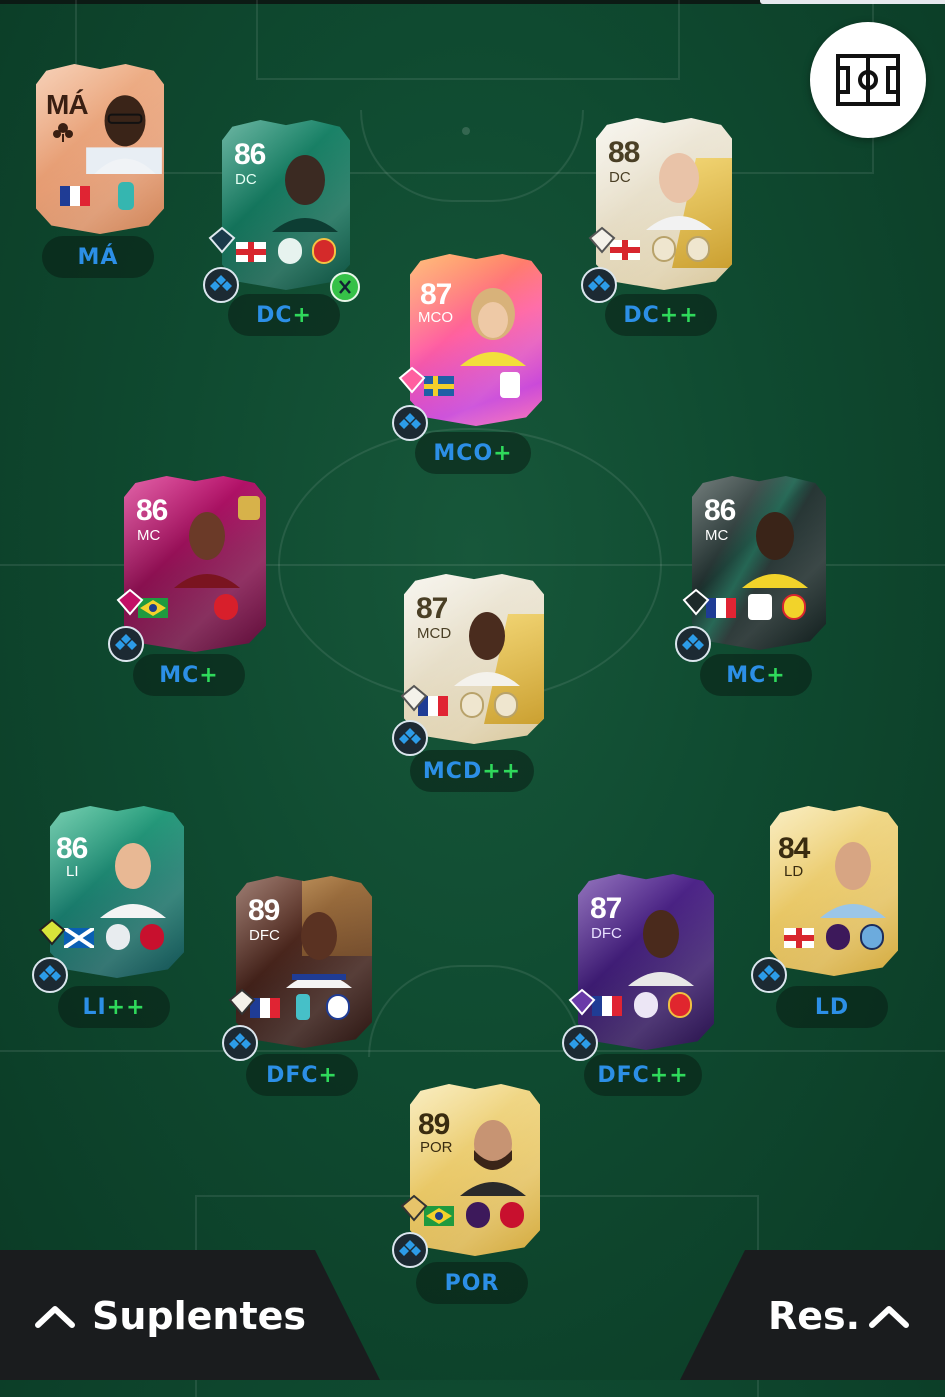 This screenshot has width=945, height=1397. I want to click on flag-scotland, so click(79, 938).